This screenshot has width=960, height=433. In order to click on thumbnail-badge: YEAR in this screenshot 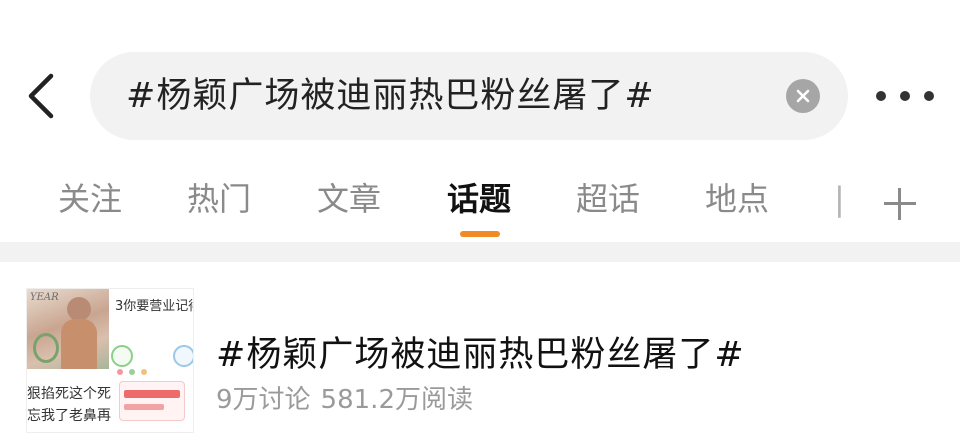, I will do `click(44, 297)`.